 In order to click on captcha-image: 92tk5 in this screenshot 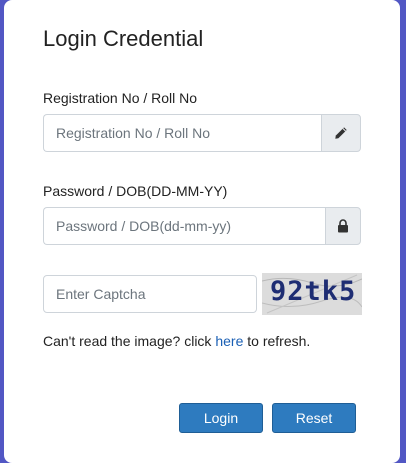, I will do `click(312, 294)`.